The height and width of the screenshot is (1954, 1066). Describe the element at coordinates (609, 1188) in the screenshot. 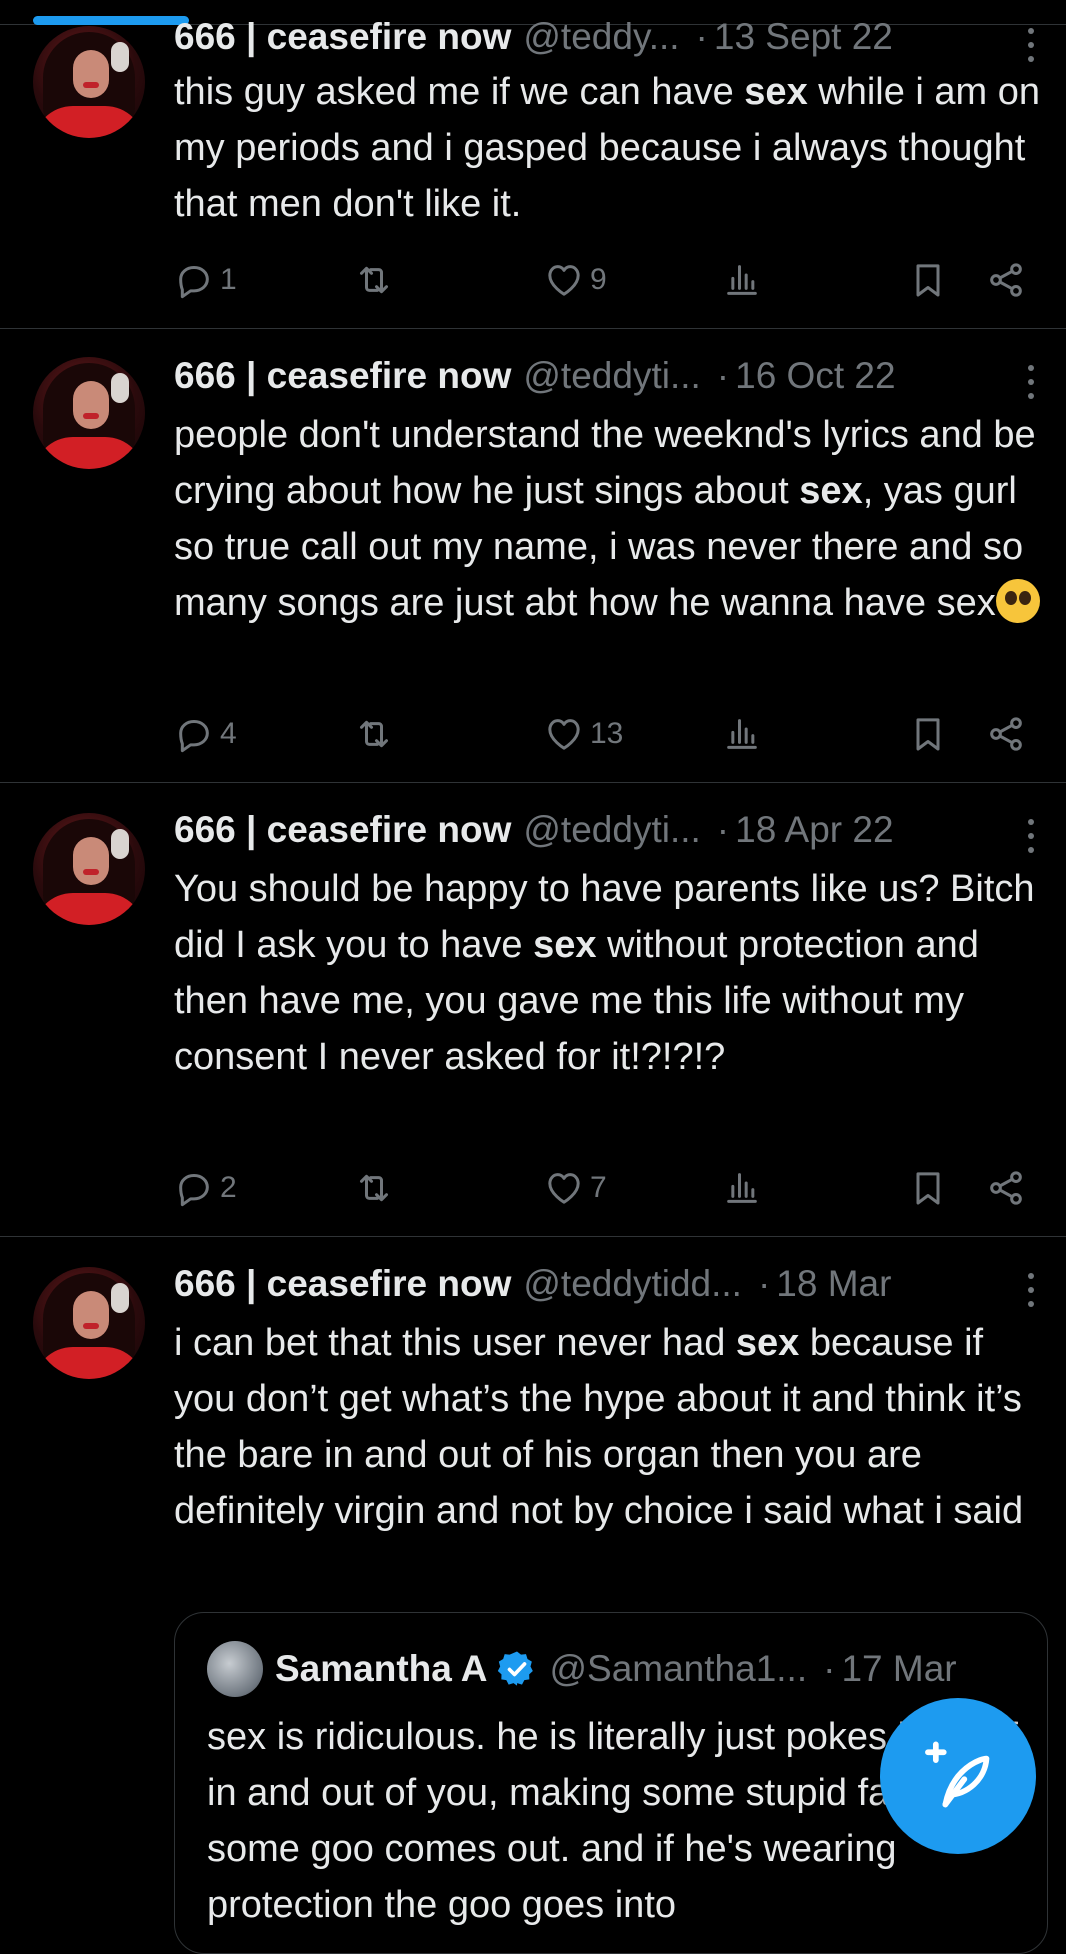

I see `action-bar: 27` at that location.